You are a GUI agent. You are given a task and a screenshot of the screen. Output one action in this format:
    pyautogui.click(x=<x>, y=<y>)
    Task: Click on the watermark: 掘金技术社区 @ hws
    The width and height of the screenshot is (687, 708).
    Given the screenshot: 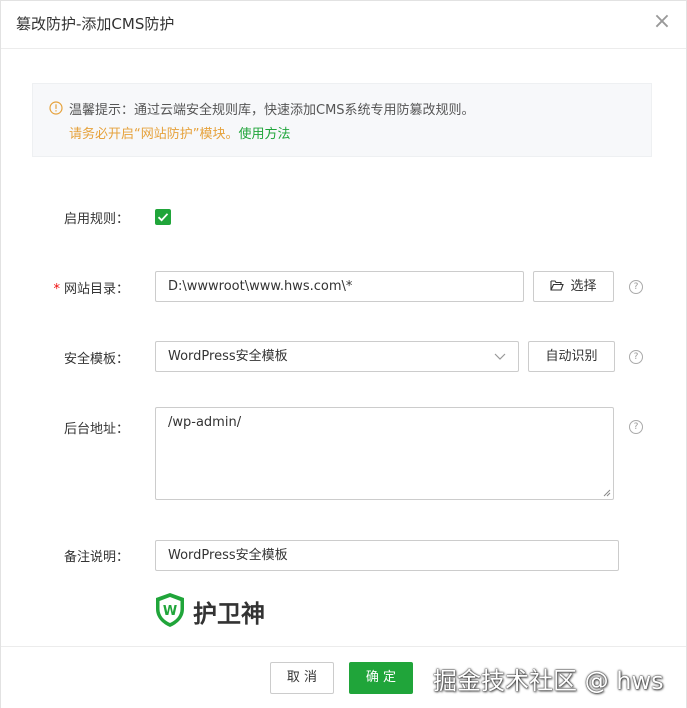 What is the action you would take?
    pyautogui.click(x=548, y=681)
    